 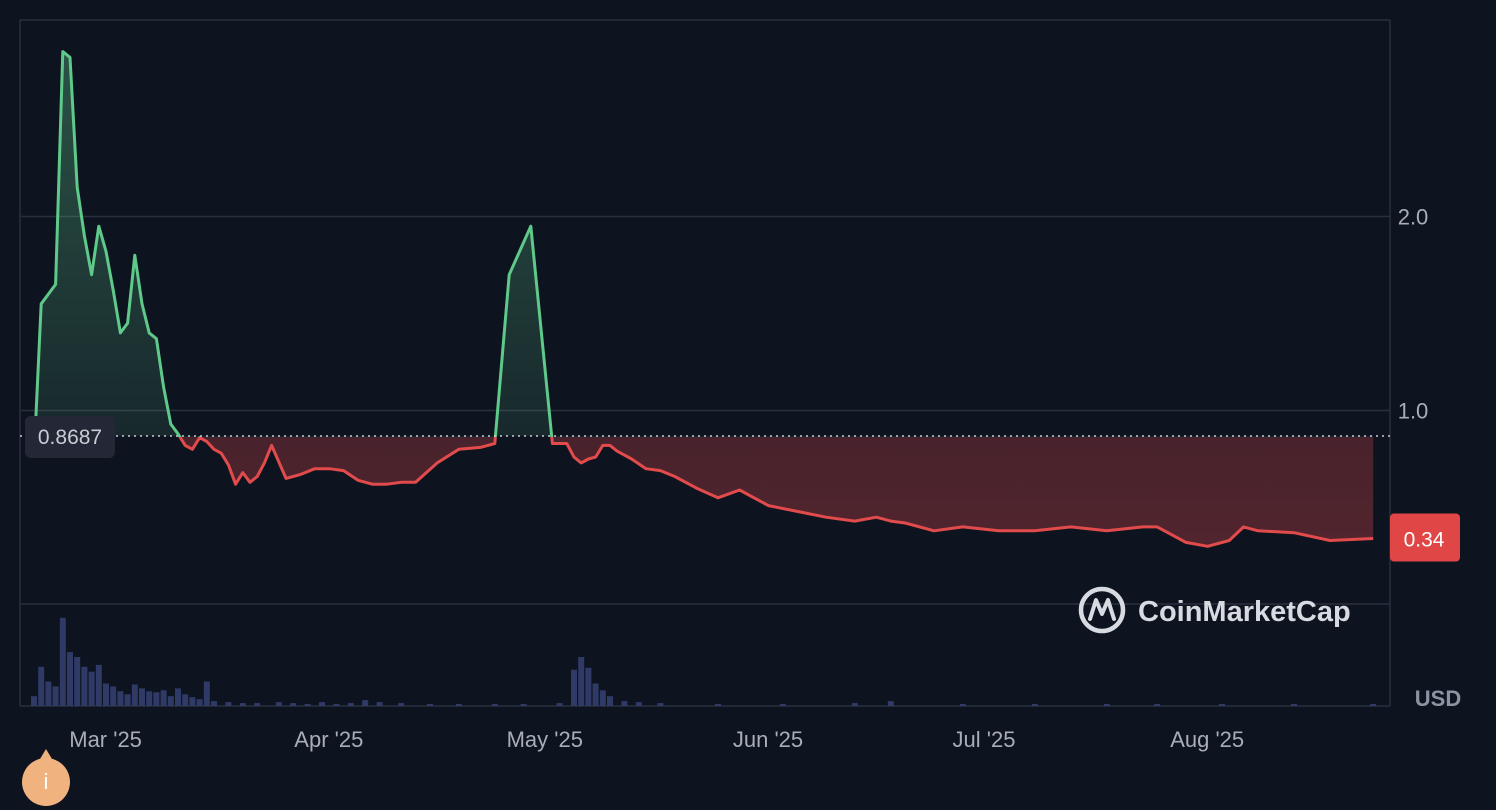 What do you see at coordinates (1413, 411) in the screenshot?
I see `y-tick-label: 1.0` at bounding box center [1413, 411].